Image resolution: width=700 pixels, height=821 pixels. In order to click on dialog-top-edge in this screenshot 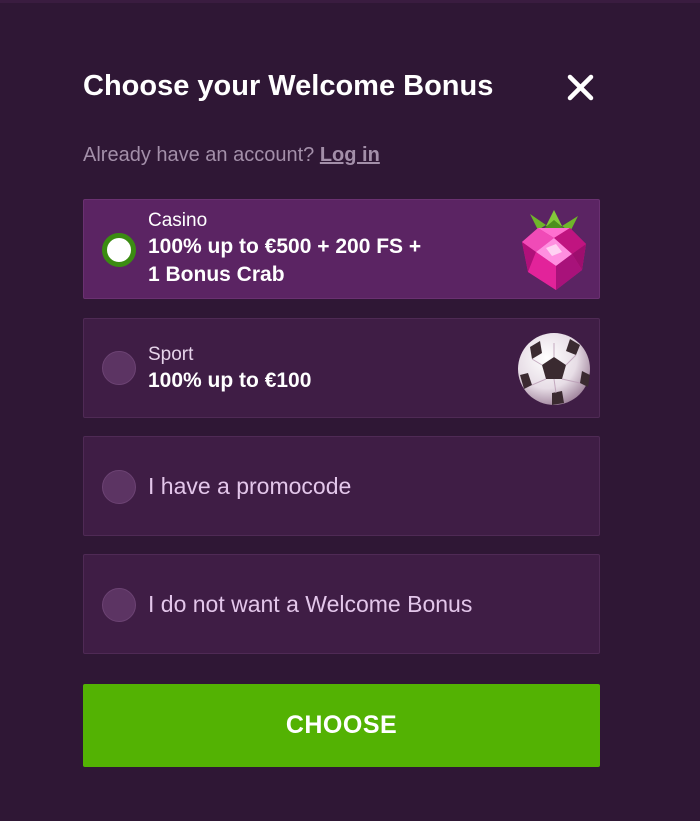, I will do `click(350, 1)`.